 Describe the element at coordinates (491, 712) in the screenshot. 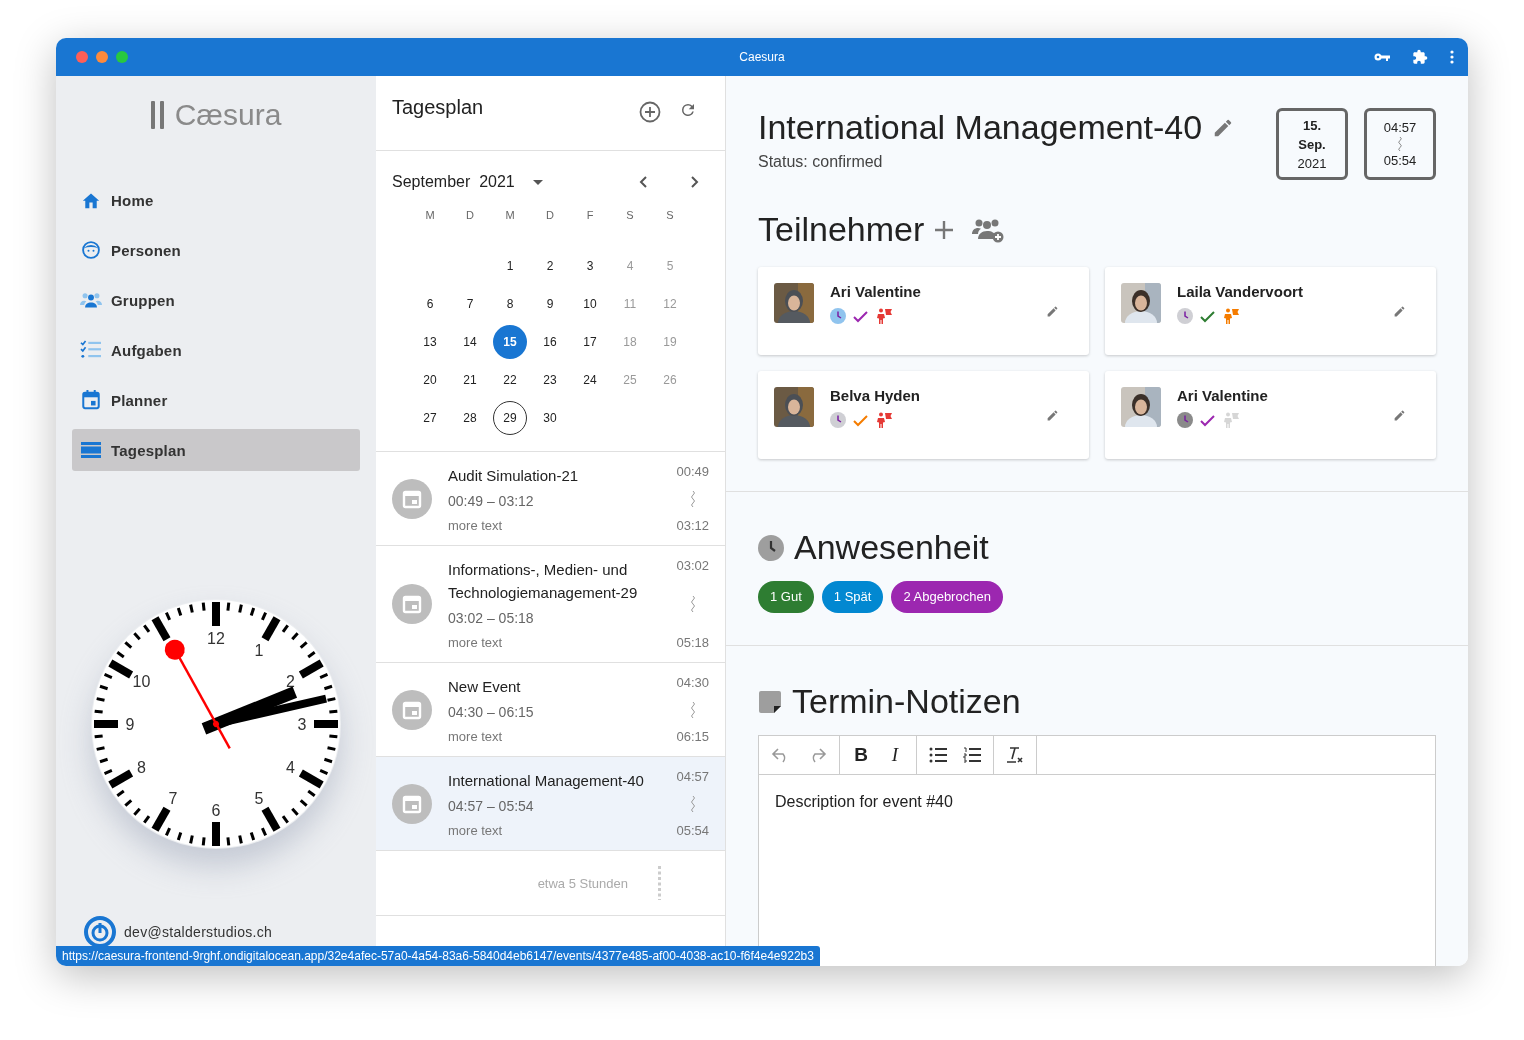

I see `event-time-range: 04:30 – 06:15` at that location.